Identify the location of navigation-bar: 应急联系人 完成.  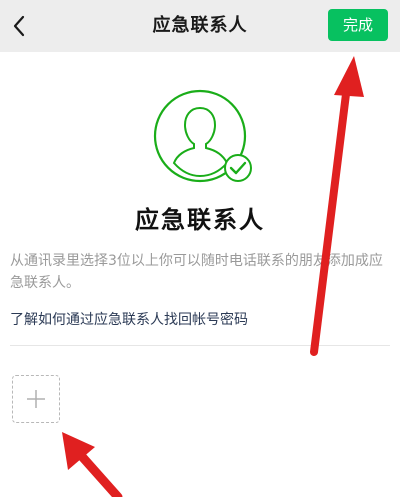
(200, 26).